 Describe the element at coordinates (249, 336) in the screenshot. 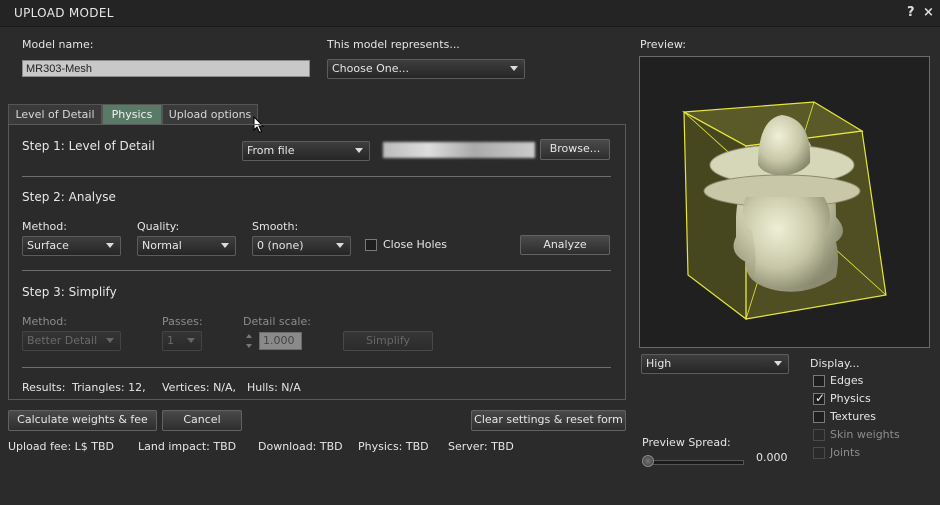

I see `chevron-up-icon` at that location.